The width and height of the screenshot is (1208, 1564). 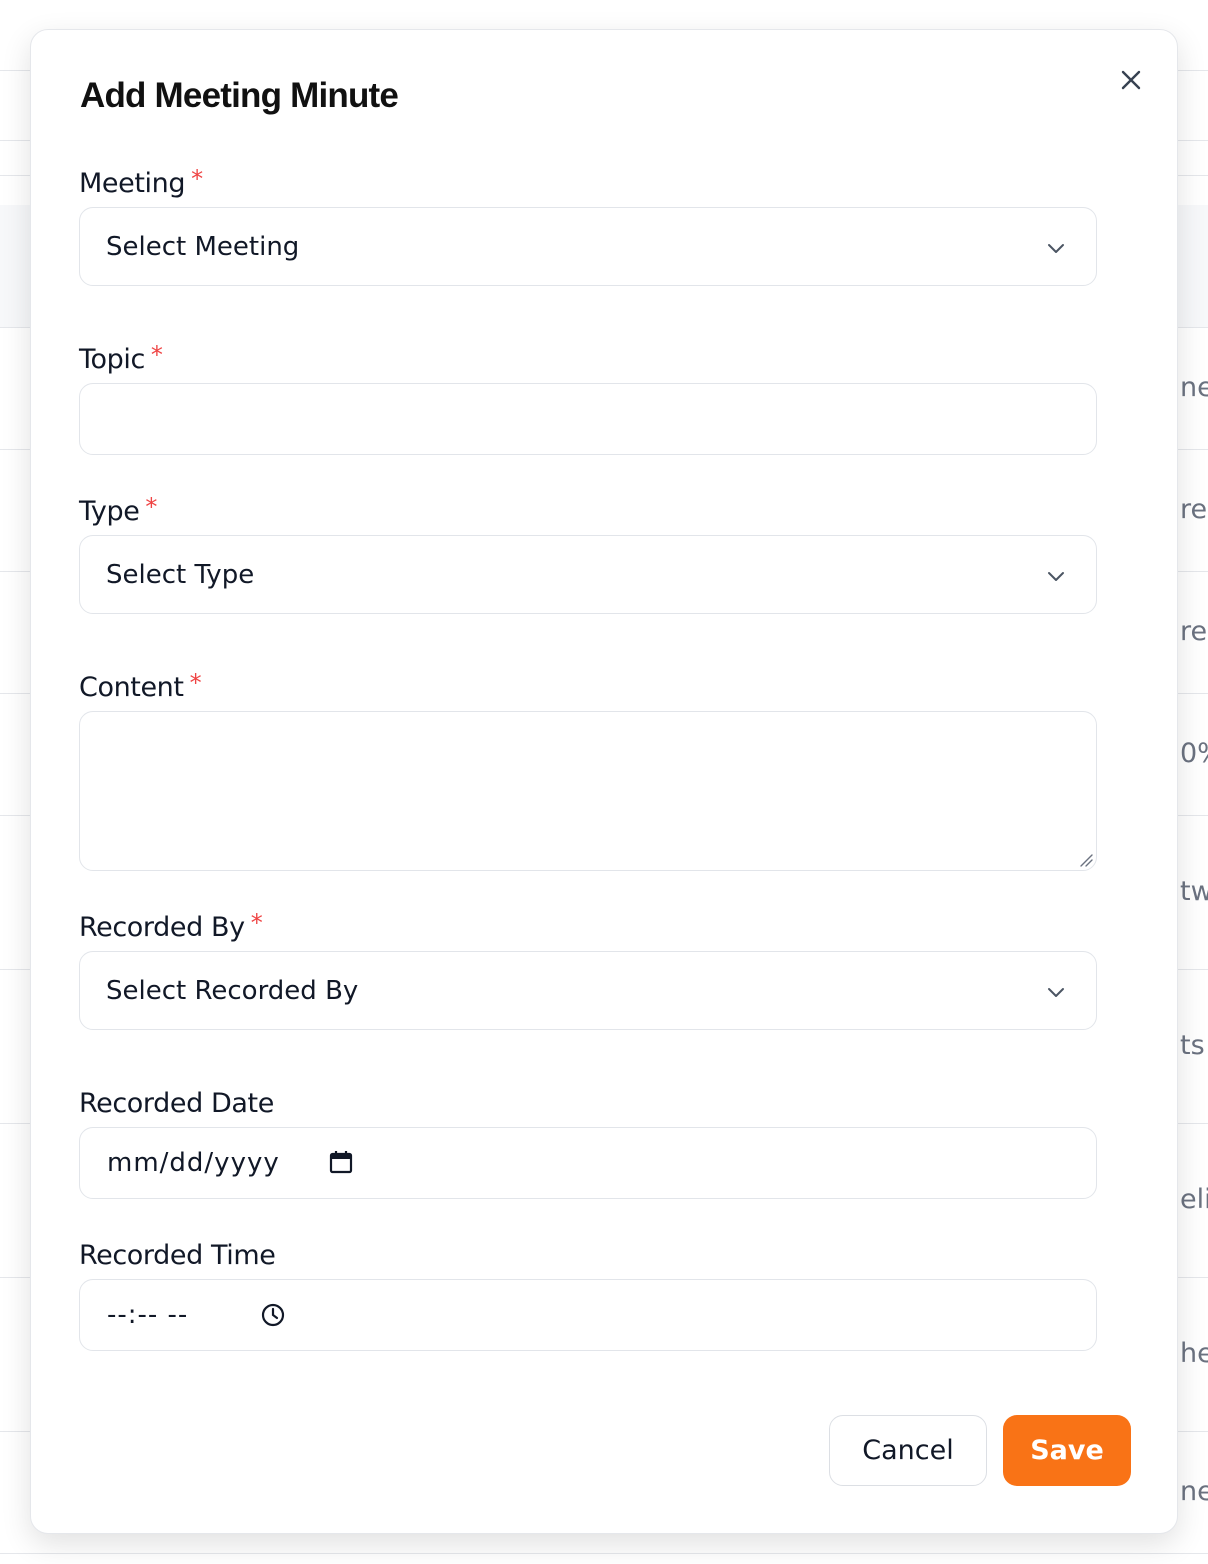 What do you see at coordinates (1194, 891) in the screenshot?
I see `bg-row-text: tw` at bounding box center [1194, 891].